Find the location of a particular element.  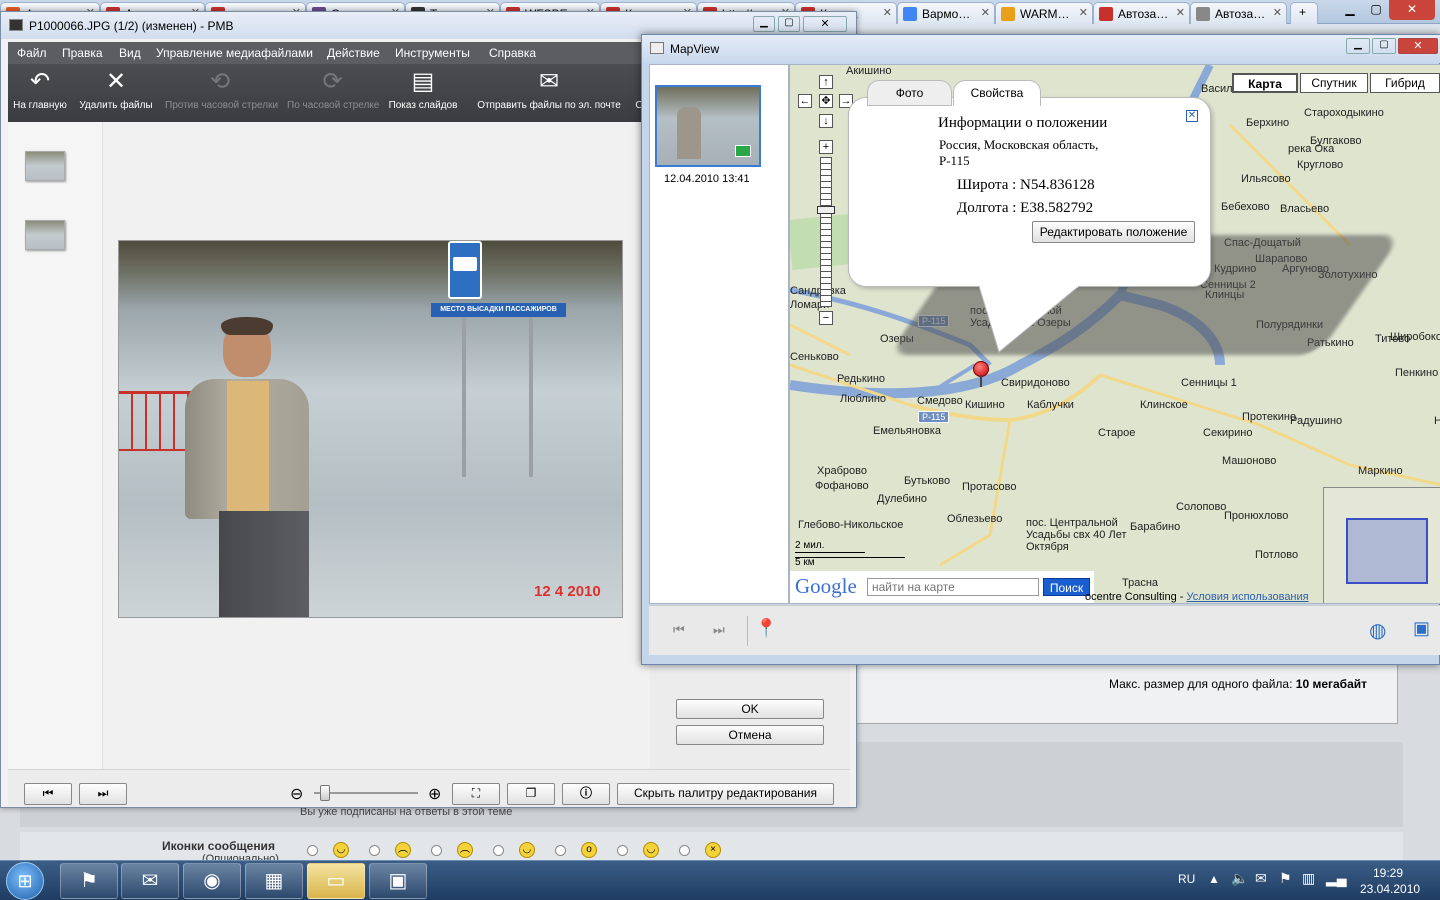

zoom-out-icon: ⊖ is located at coordinates (296, 794).